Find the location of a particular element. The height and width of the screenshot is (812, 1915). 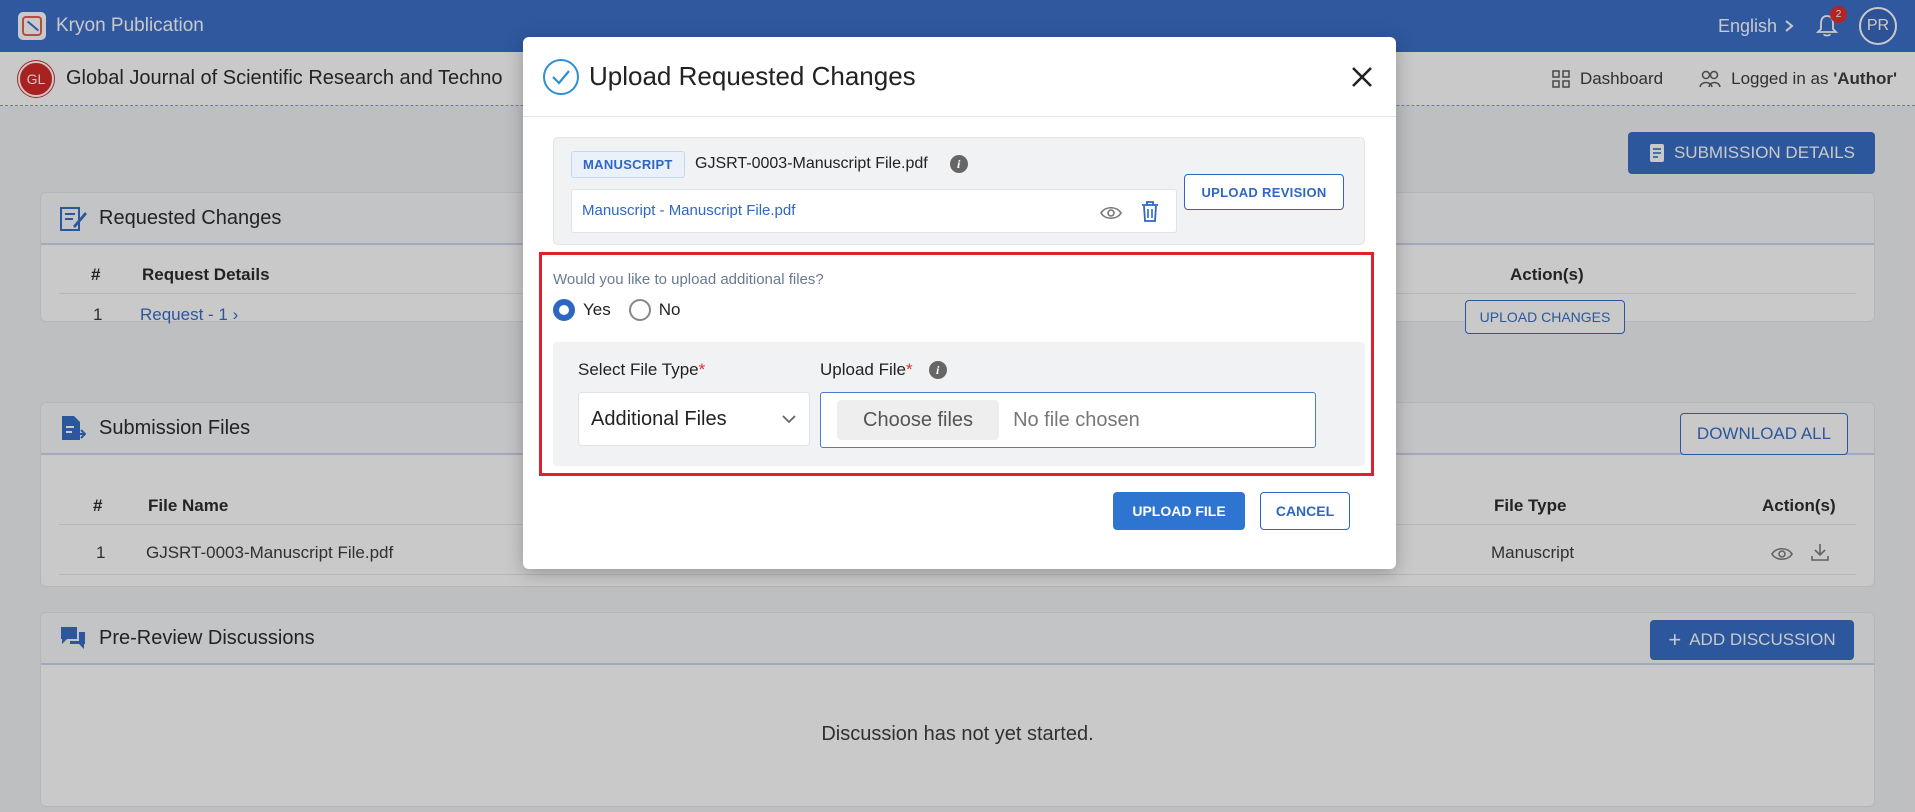

file-type-label-text: Select File Type is located at coordinates (638, 369).